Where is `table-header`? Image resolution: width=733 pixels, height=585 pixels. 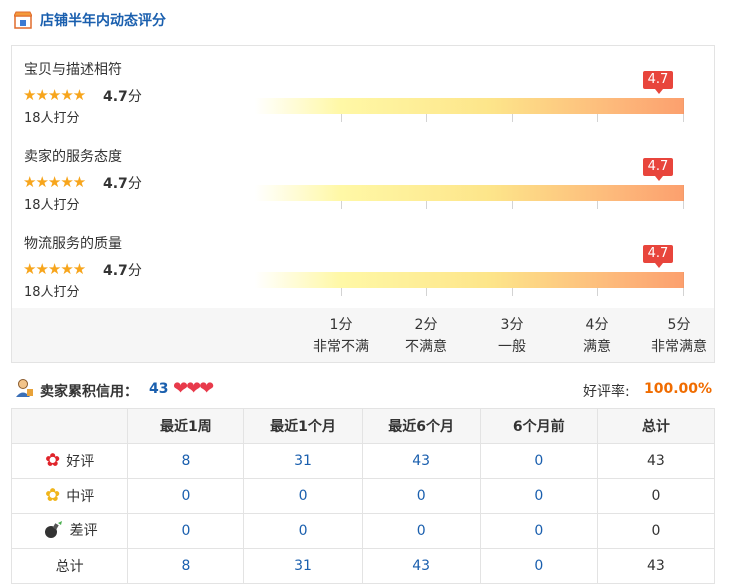
table-header is located at coordinates (69, 426).